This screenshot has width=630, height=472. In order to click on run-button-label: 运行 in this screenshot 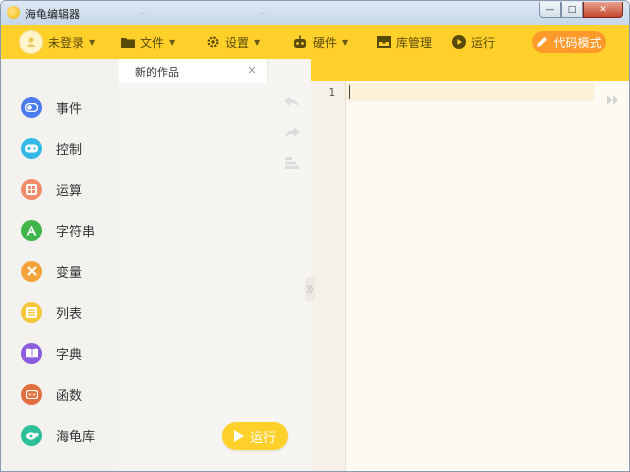, I will do `click(262, 438)`.